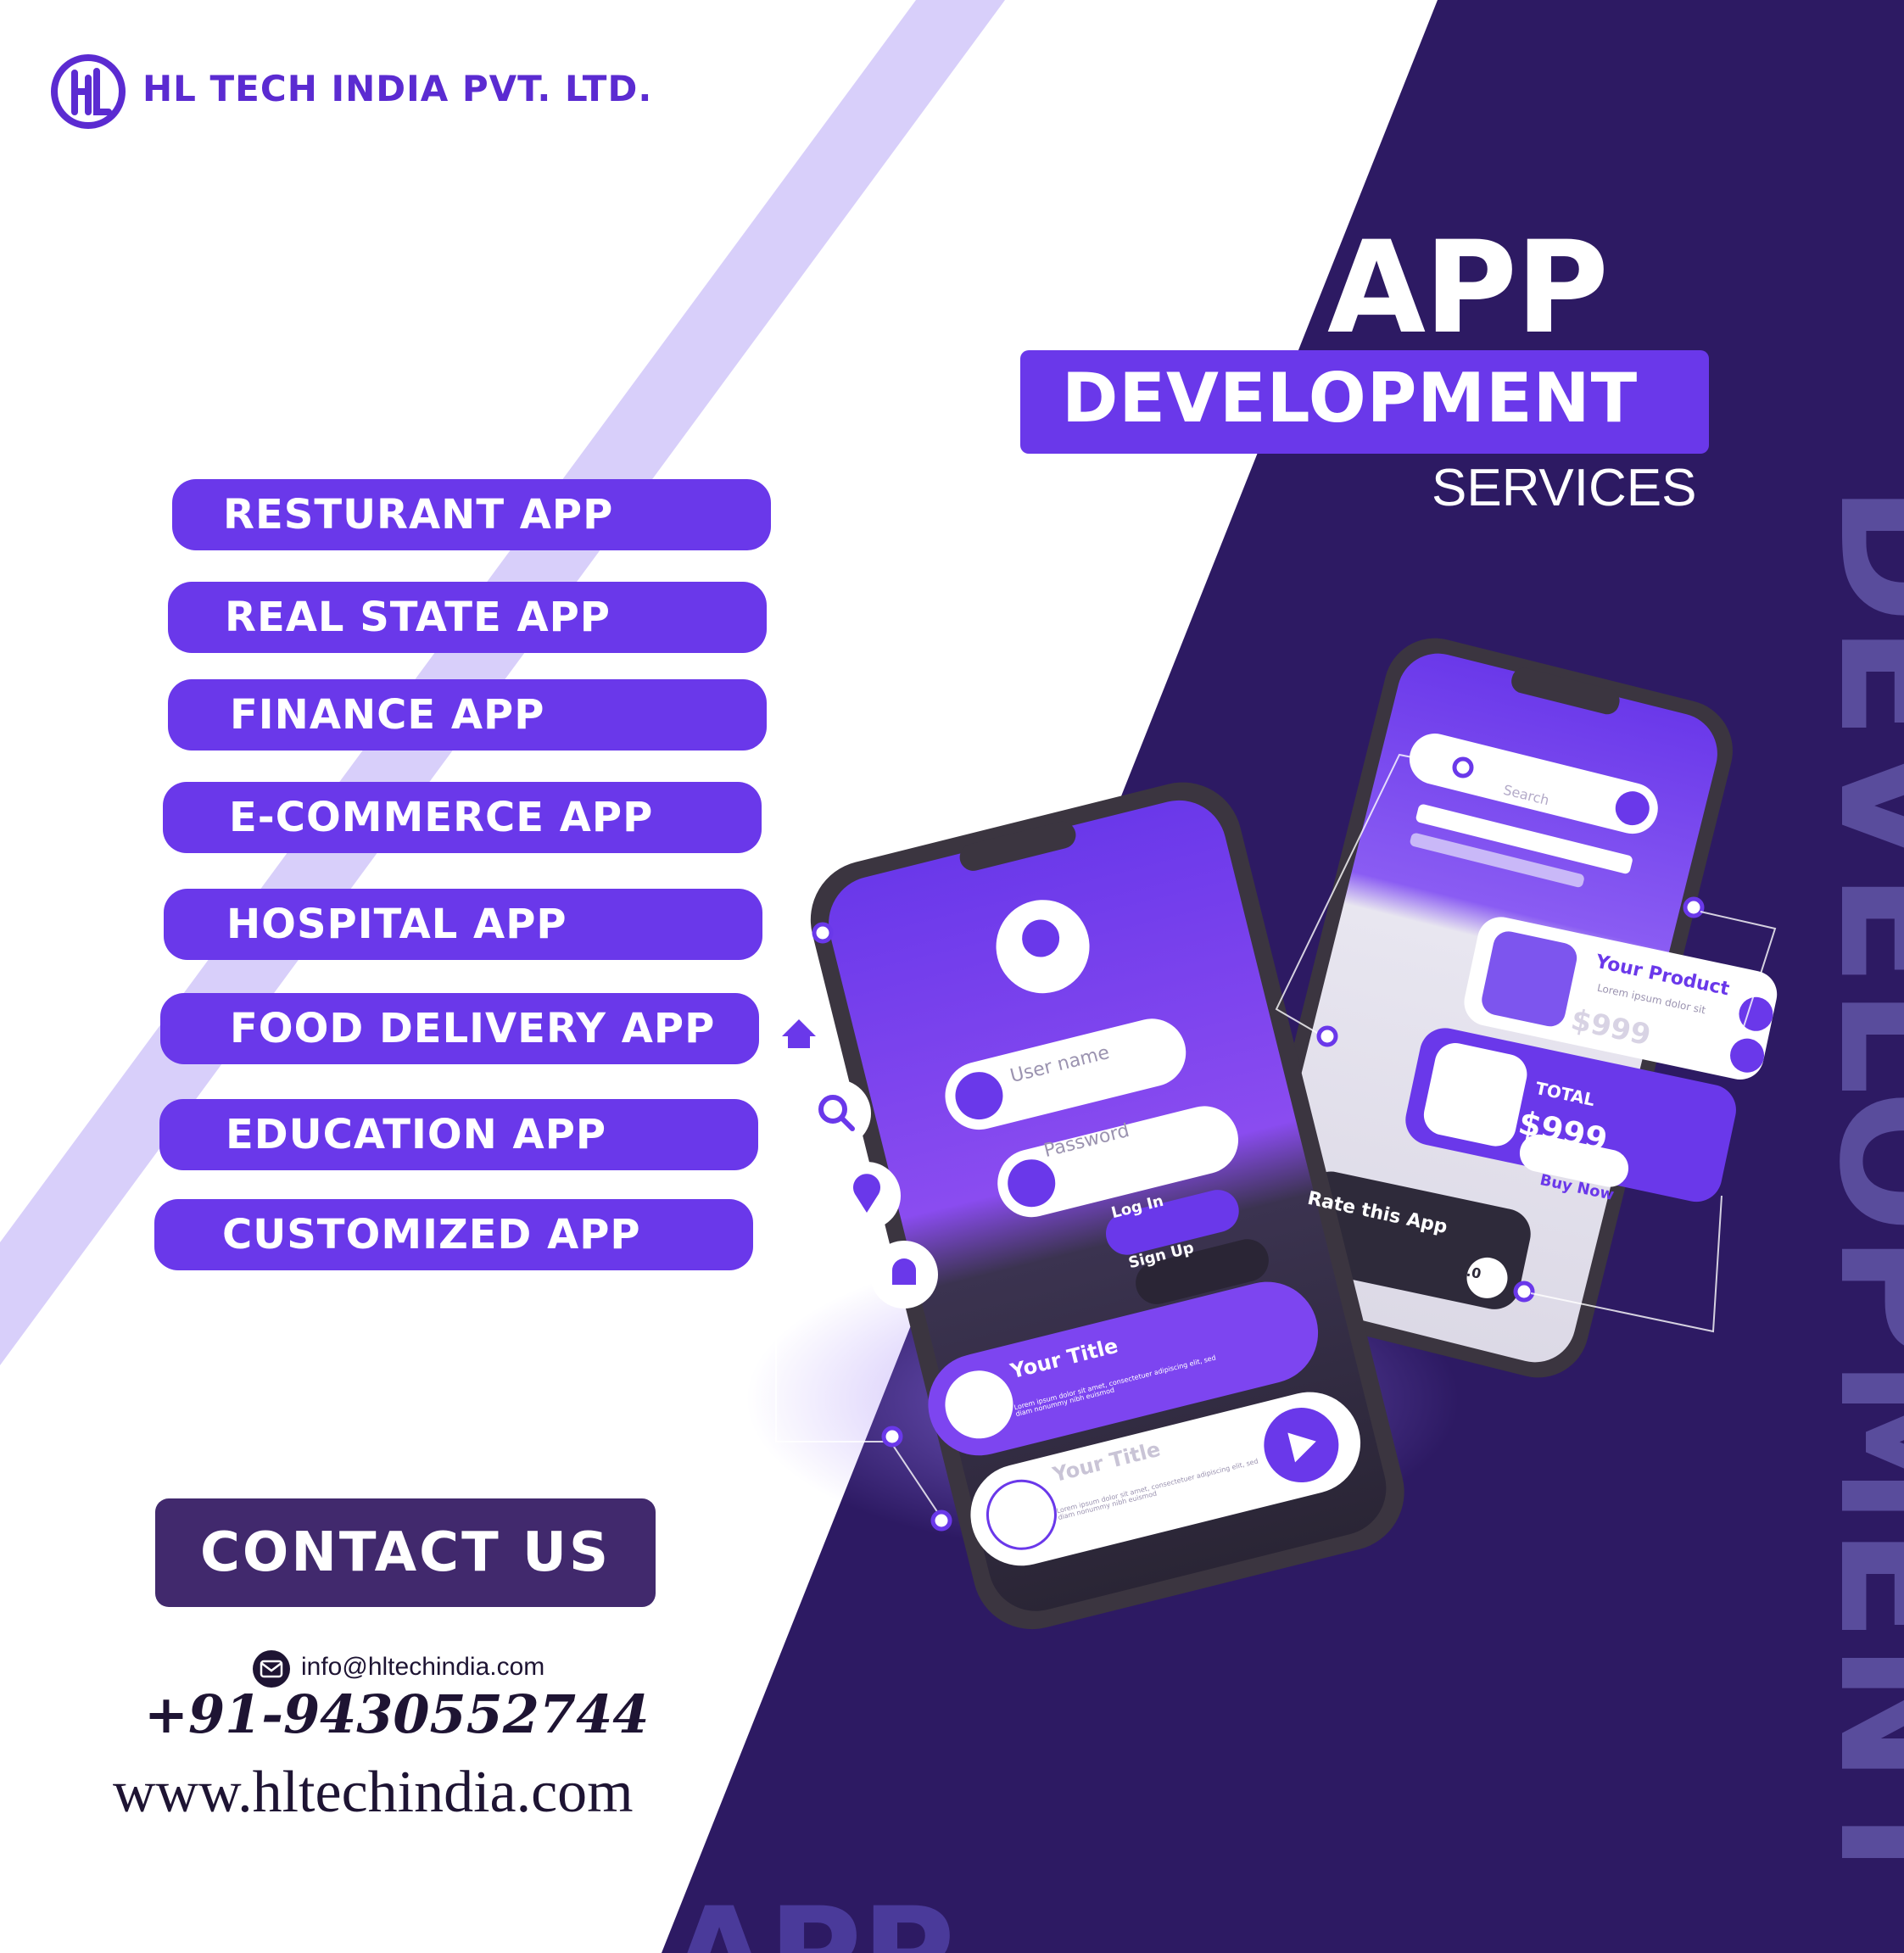 This screenshot has width=1904, height=1953. I want to click on mail-icon, so click(271, 1669).